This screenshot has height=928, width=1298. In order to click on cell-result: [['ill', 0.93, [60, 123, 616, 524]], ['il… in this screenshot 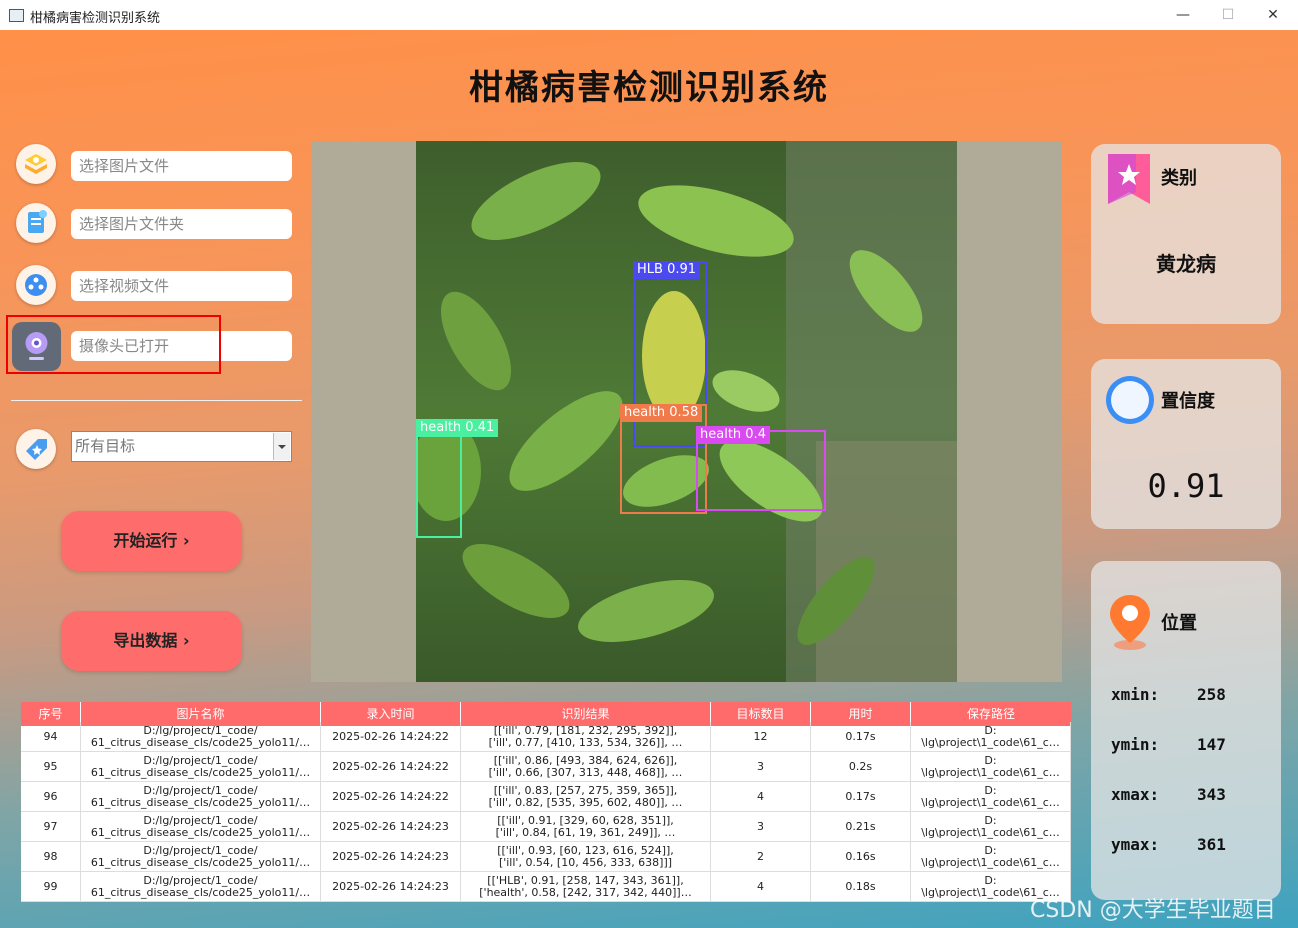, I will do `click(586, 857)`.